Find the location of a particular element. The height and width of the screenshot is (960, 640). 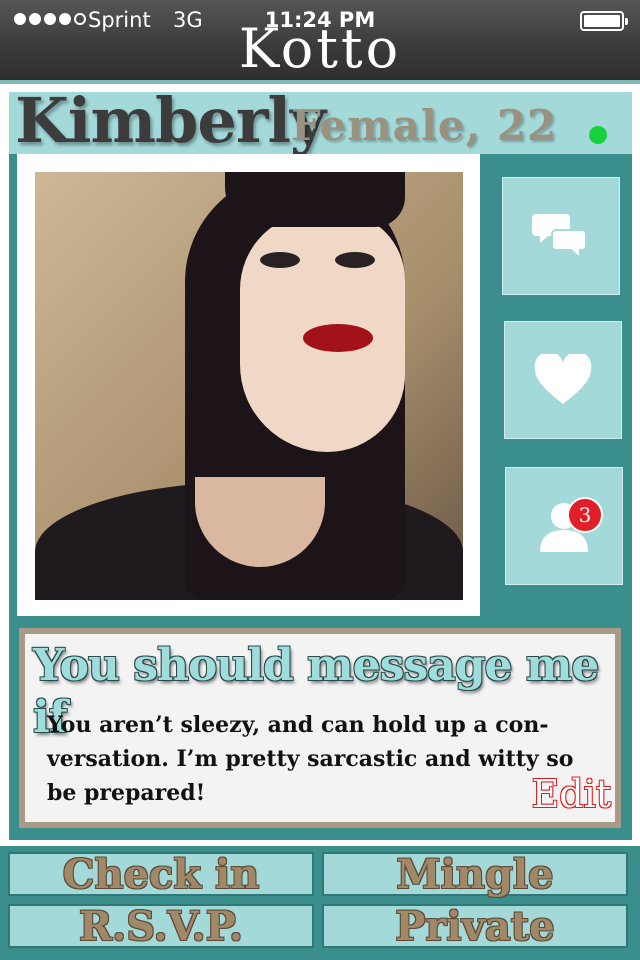

mingle-button: Mingle is located at coordinates (475, 874).